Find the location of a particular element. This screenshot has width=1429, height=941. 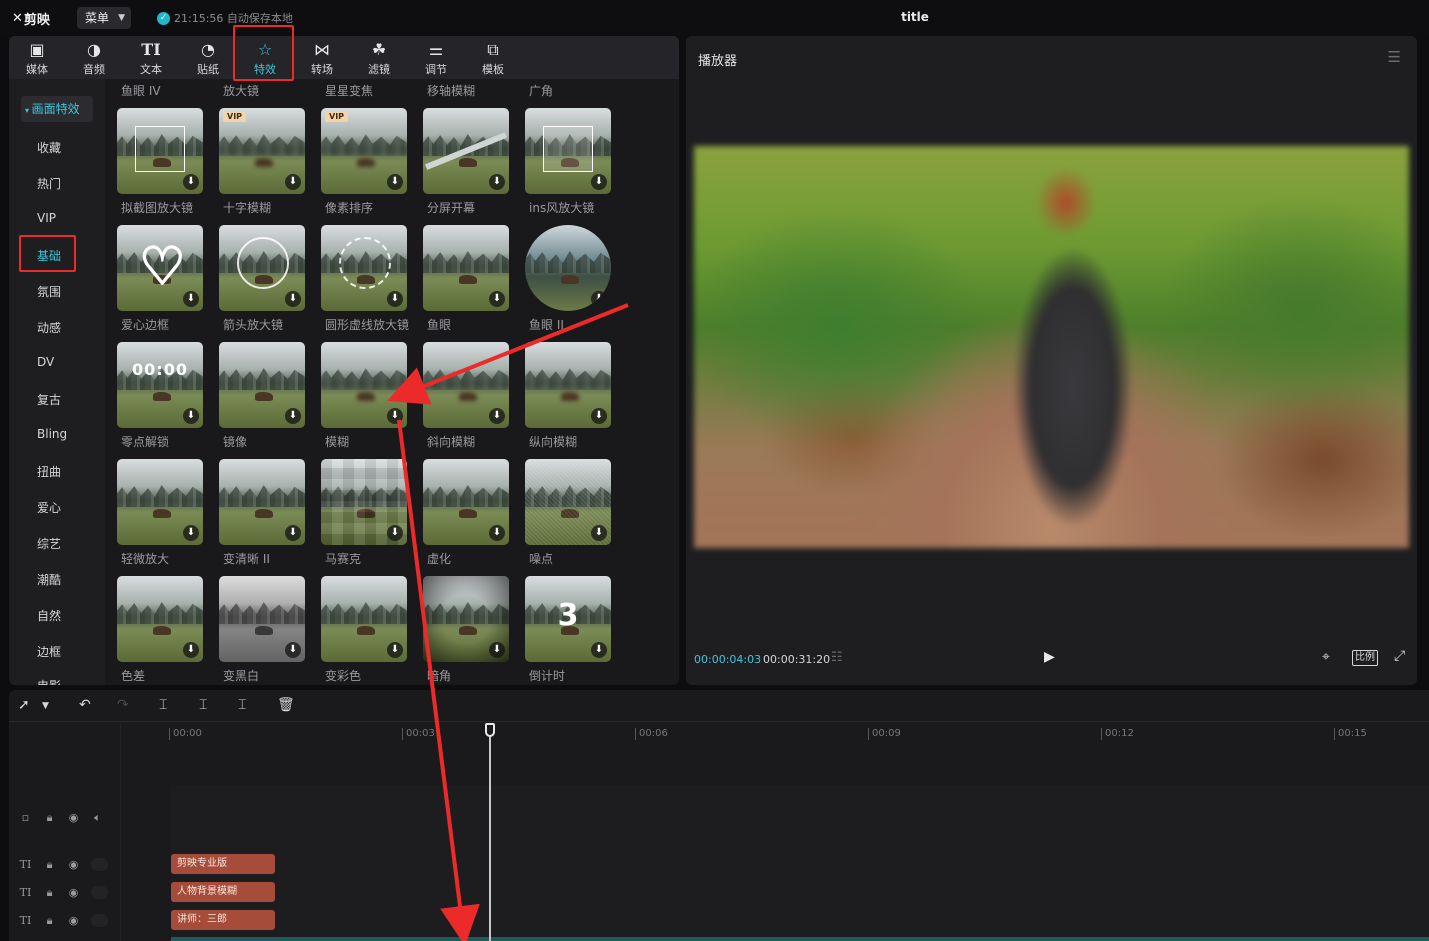

tab-adjust: ⚌ 调节 is located at coordinates (436, 58).